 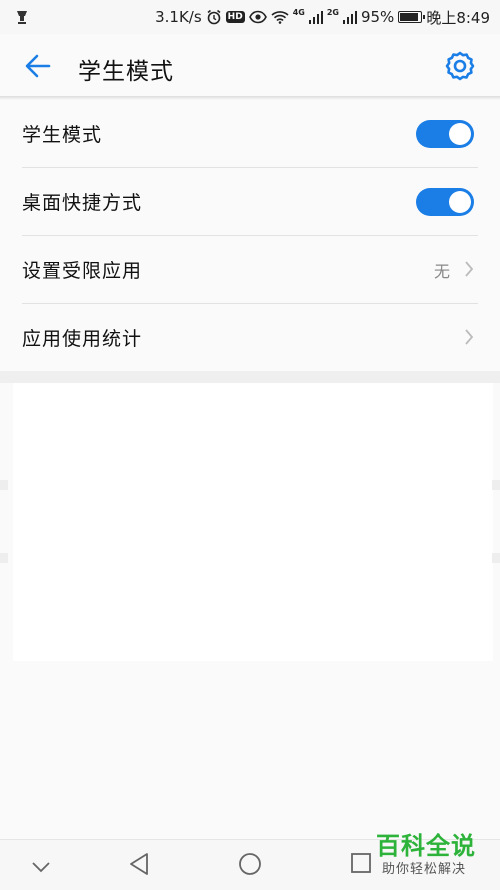 I want to click on status-icons: 3.1K/s HD 4G 2G 95% 晚上8:49, so click(x=322, y=17).